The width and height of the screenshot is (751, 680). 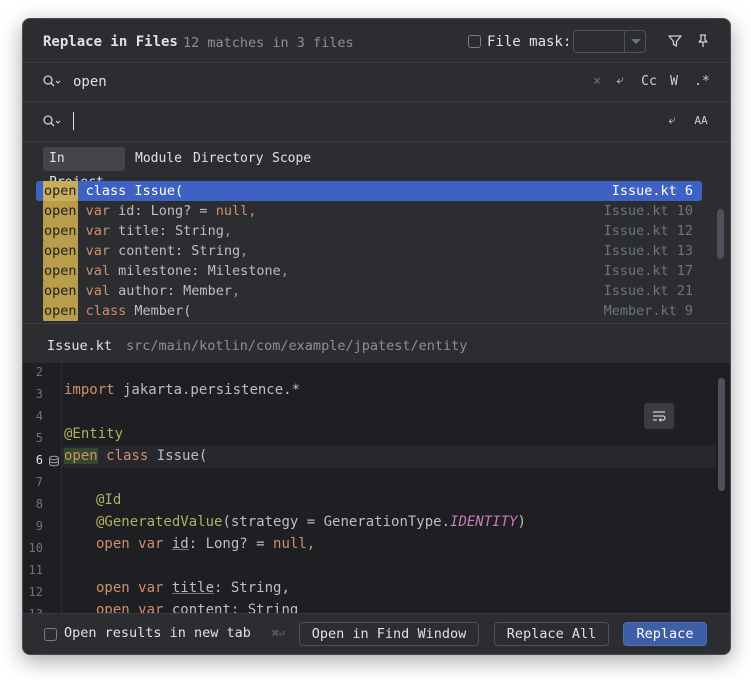 I want to click on code-token: class, so click(x=123, y=456).